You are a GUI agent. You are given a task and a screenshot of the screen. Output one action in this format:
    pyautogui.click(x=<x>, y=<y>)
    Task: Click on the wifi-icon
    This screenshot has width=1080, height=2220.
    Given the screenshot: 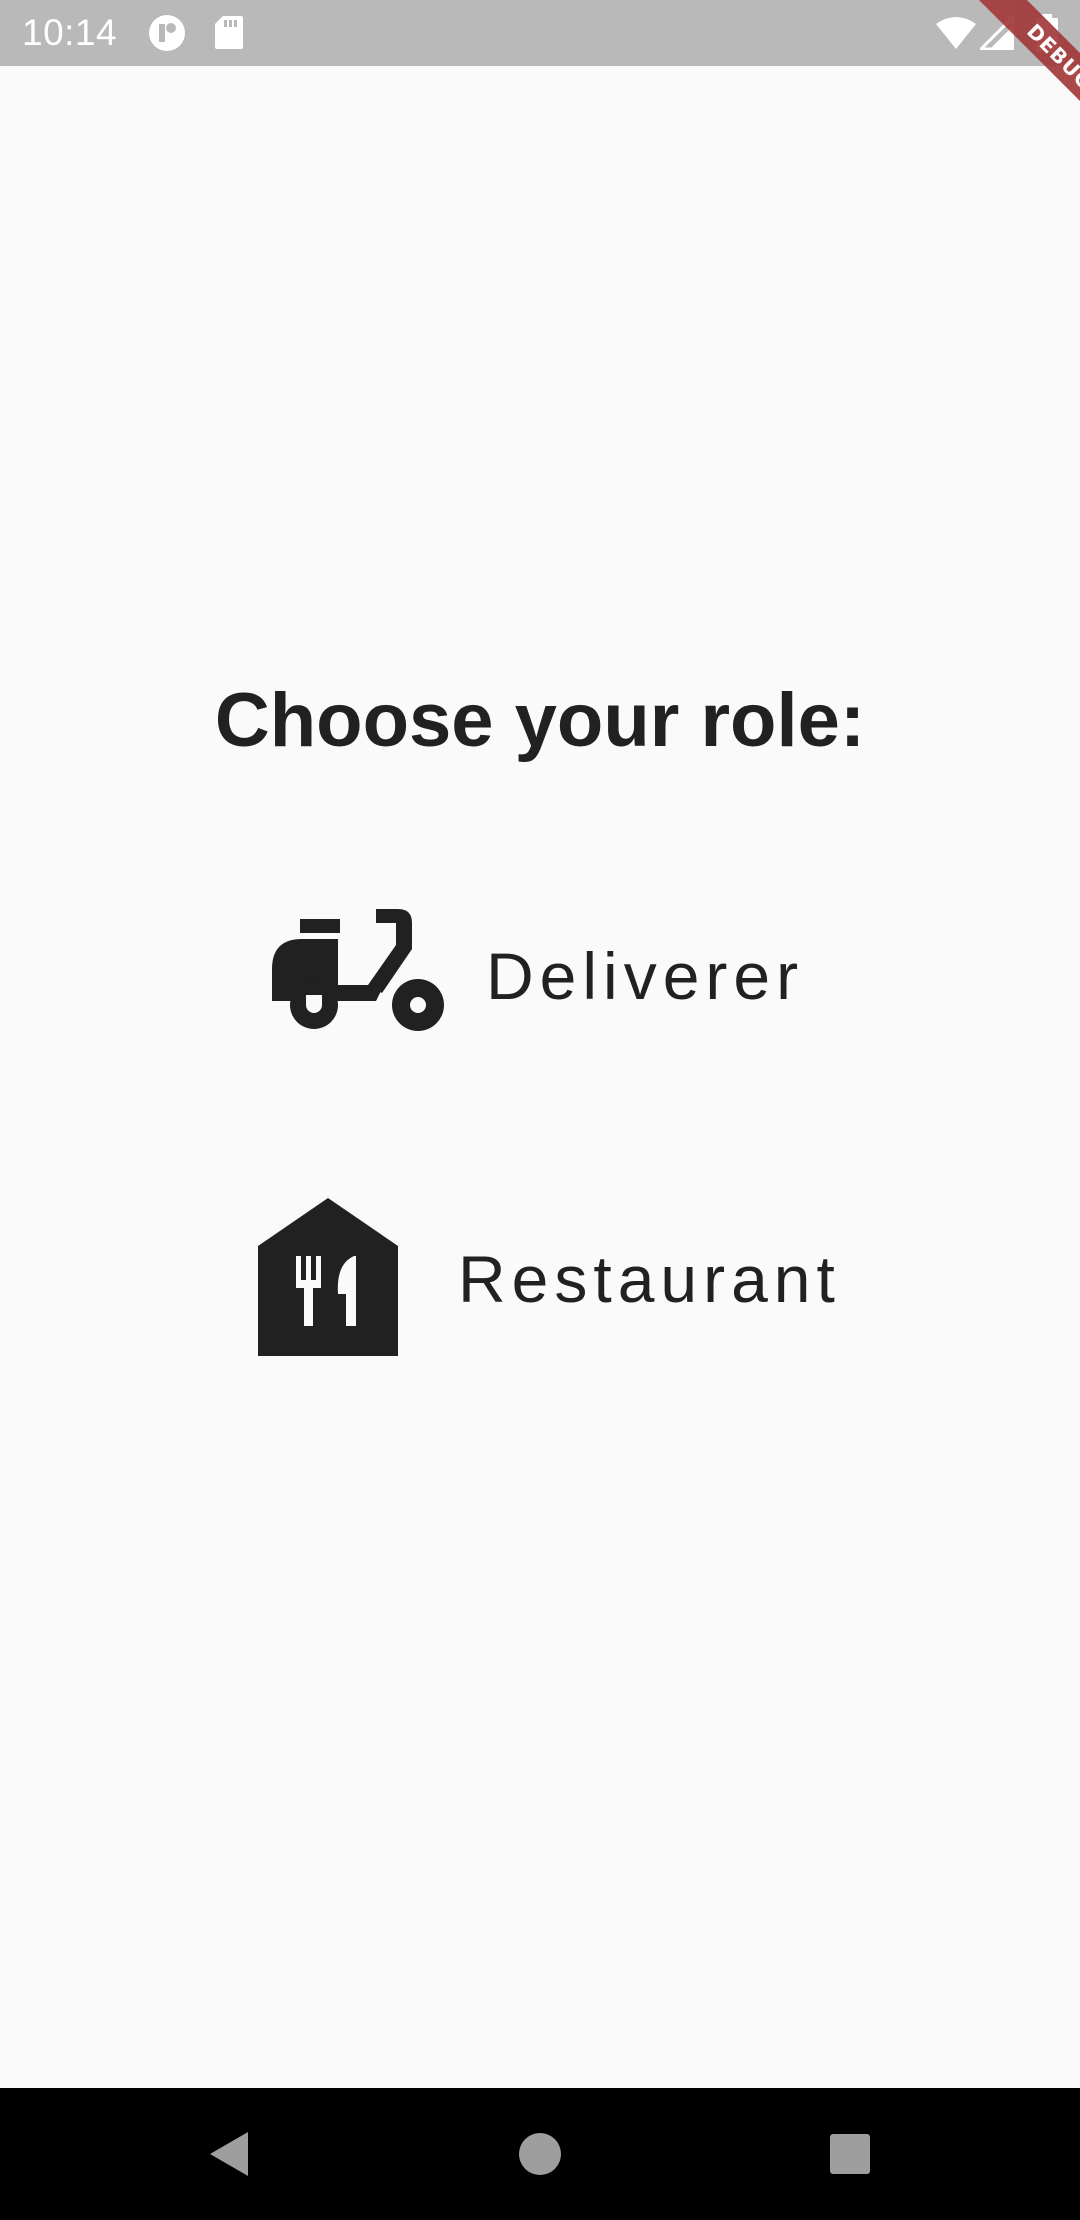 What is the action you would take?
    pyautogui.click(x=956, y=35)
    